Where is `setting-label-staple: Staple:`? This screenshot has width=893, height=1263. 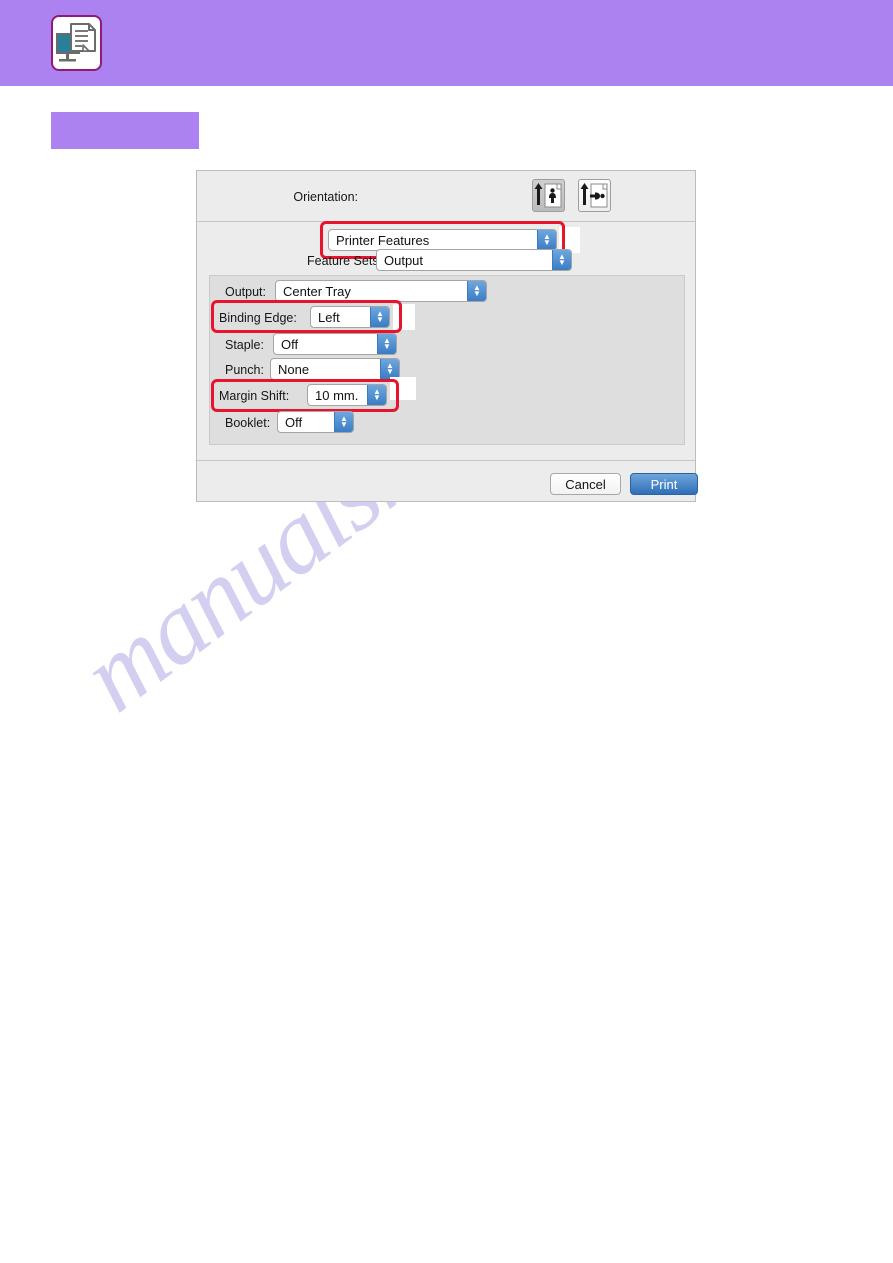 setting-label-staple: Staple: is located at coordinates (244, 345).